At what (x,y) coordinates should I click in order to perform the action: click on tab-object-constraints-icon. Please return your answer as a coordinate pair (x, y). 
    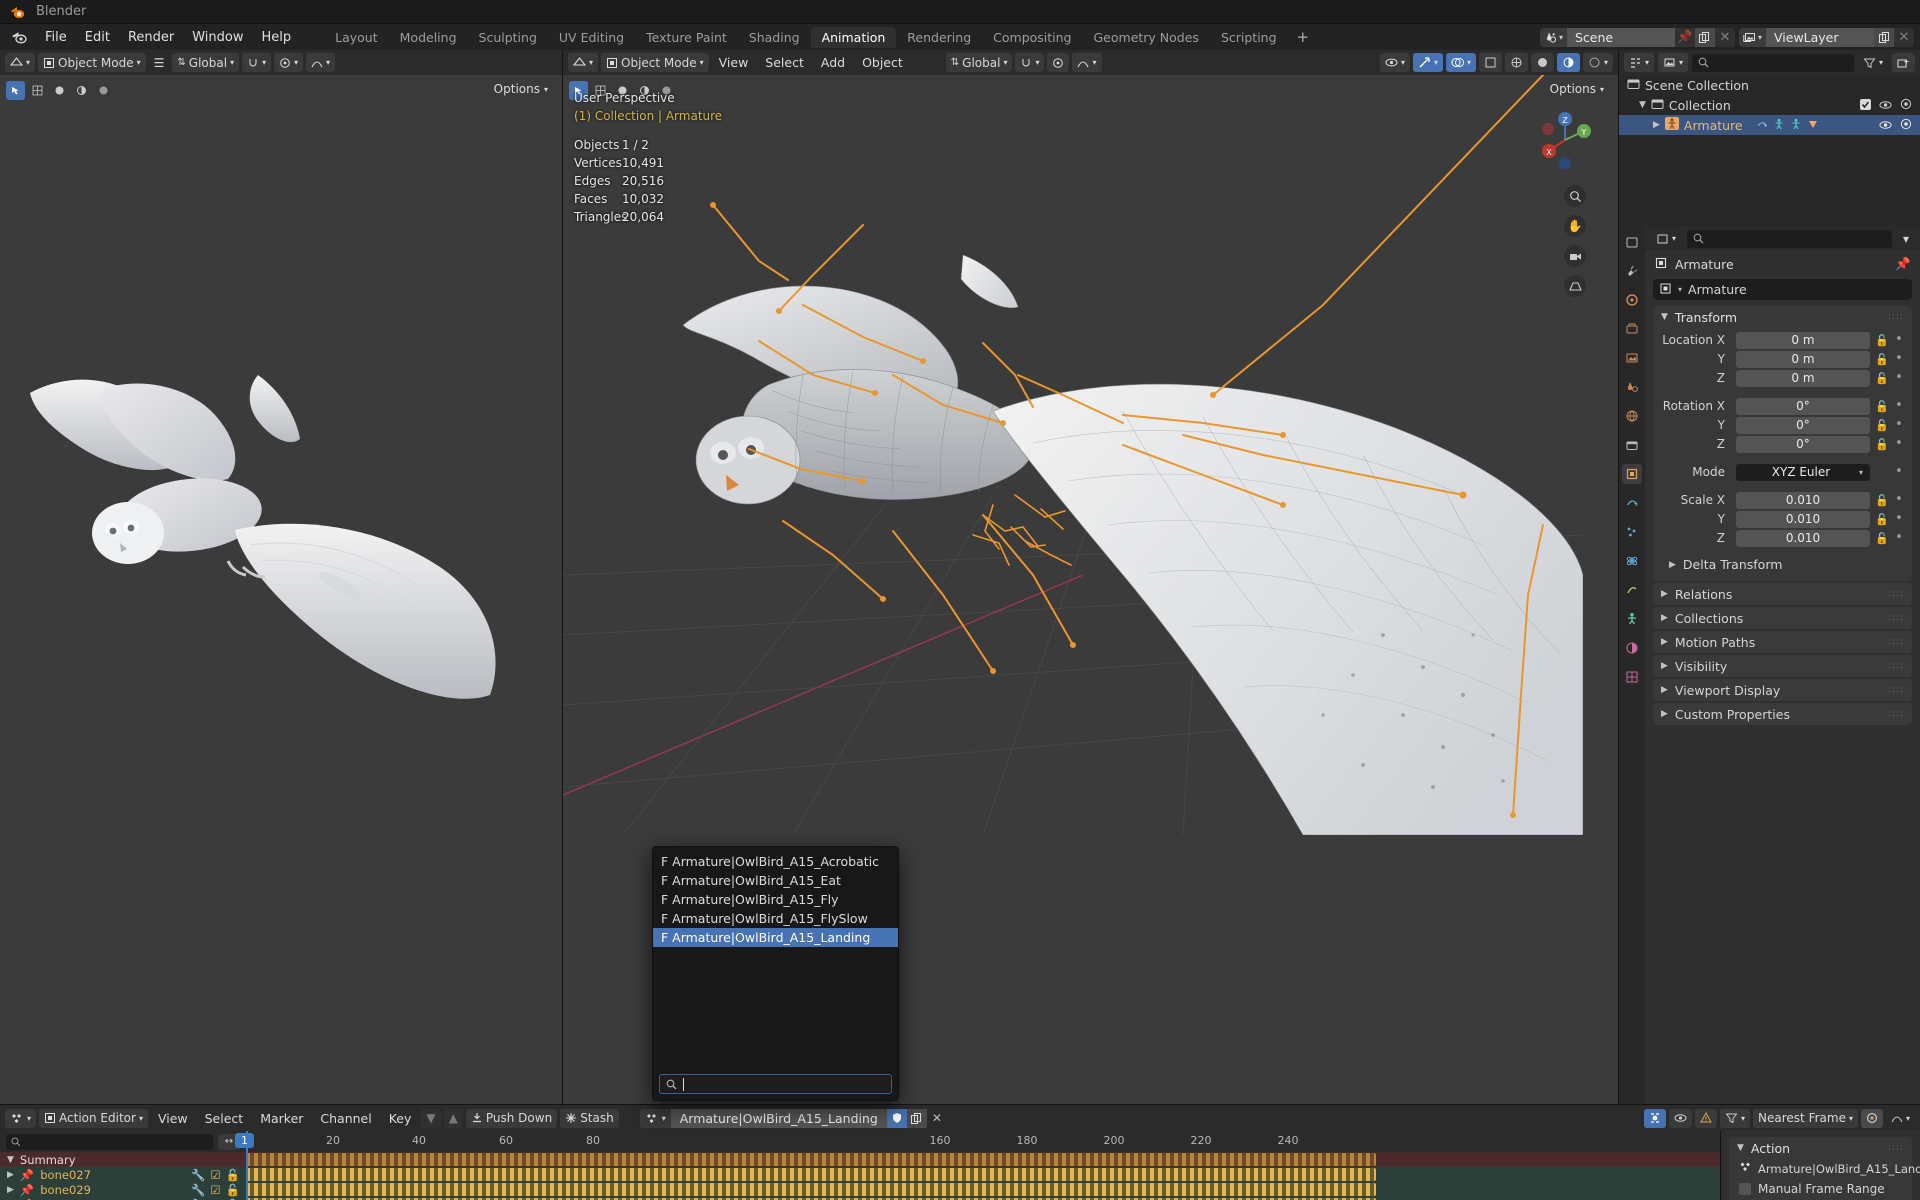
    Looking at the image, I should click on (1632, 590).